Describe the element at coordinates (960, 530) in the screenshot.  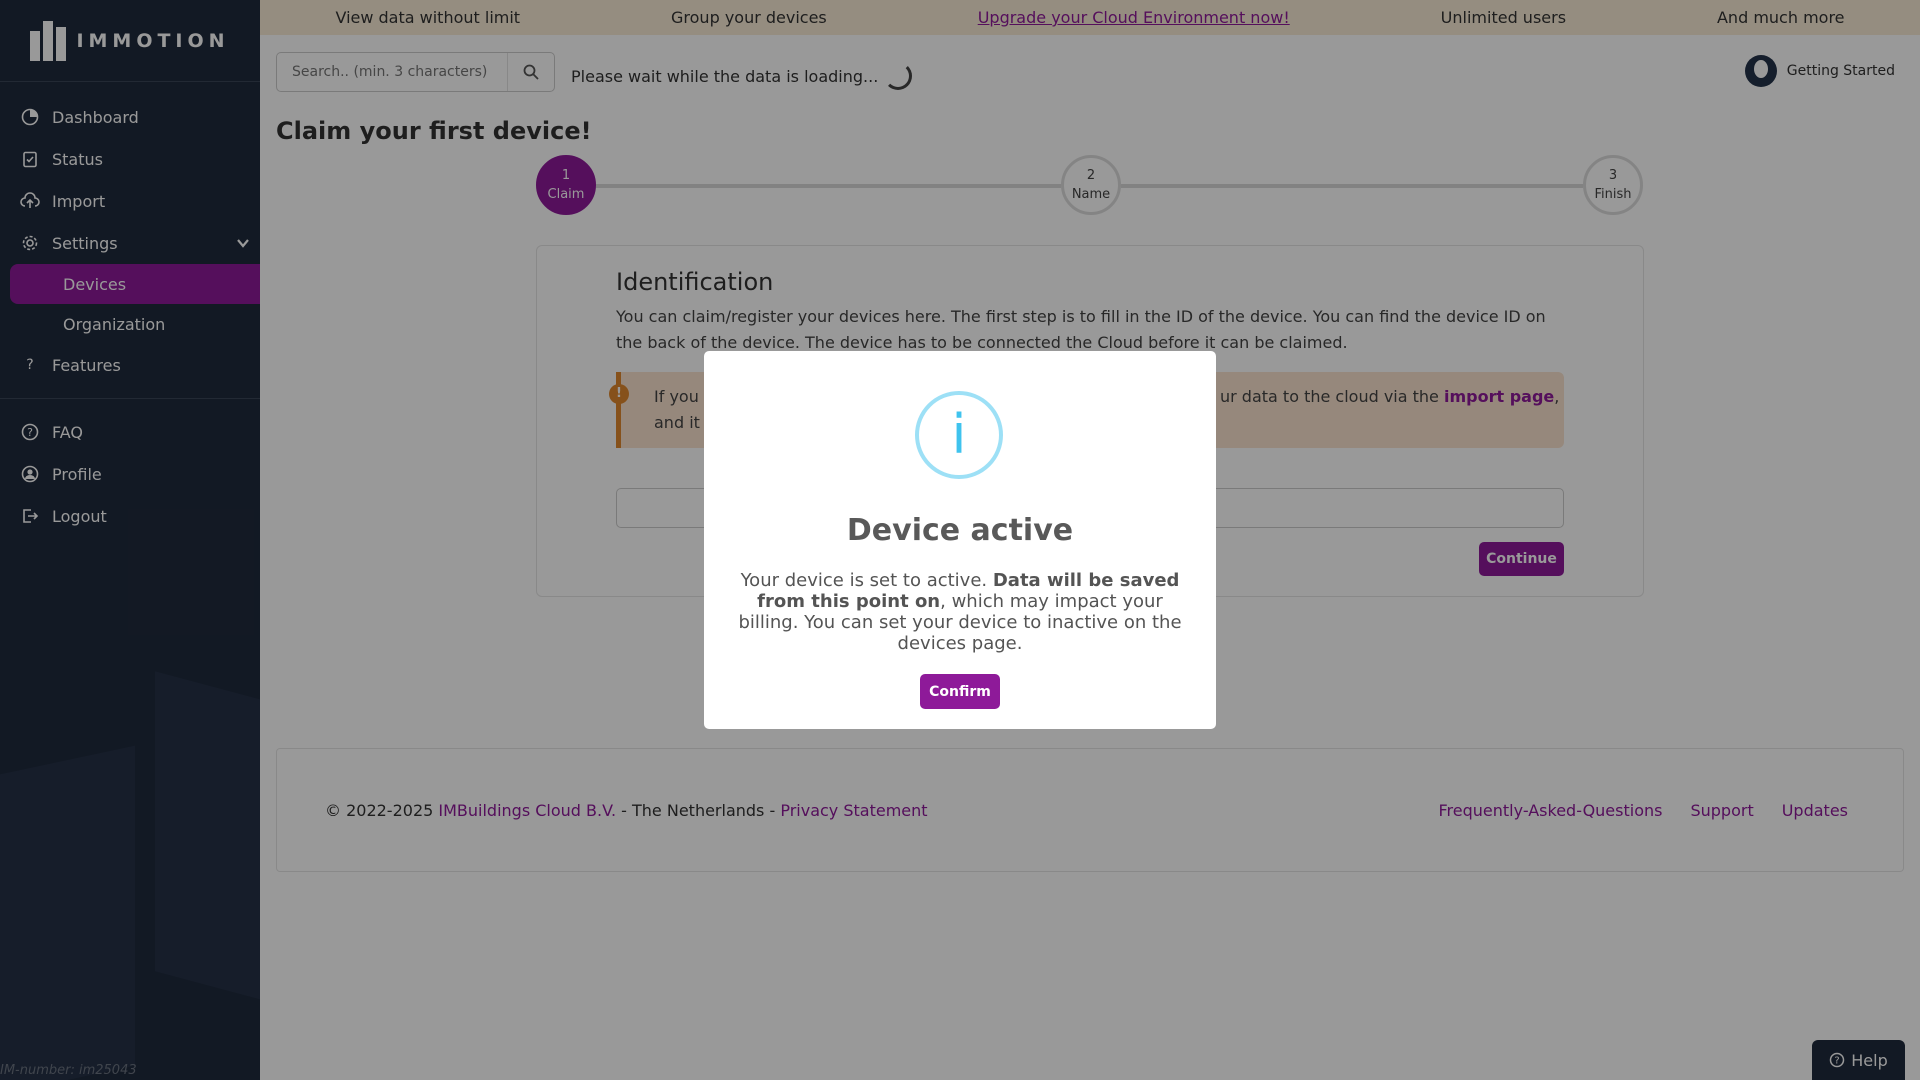
I see `modal-title: Device active` at that location.